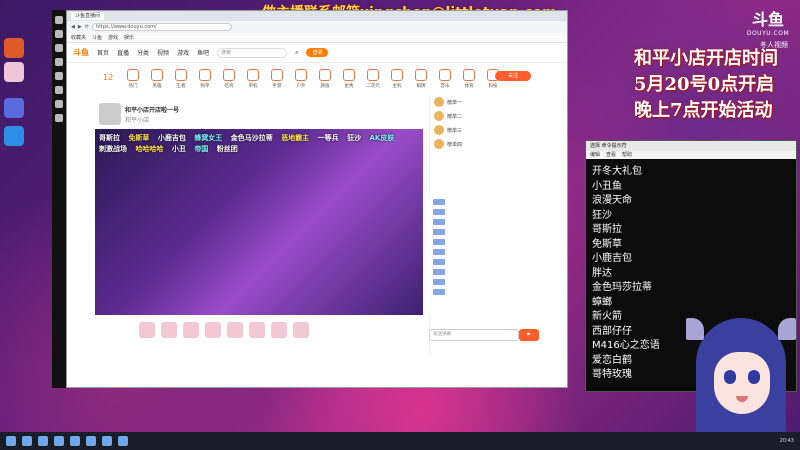  Describe the element at coordinates (143, 52) in the screenshot. I see `nav-item: 分类` at that location.